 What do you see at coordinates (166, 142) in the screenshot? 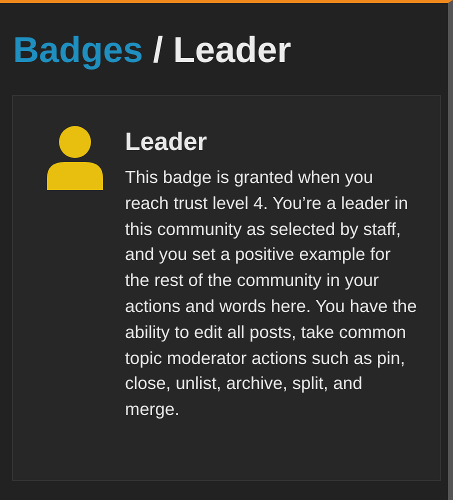
I see `badge-name: Leader` at bounding box center [166, 142].